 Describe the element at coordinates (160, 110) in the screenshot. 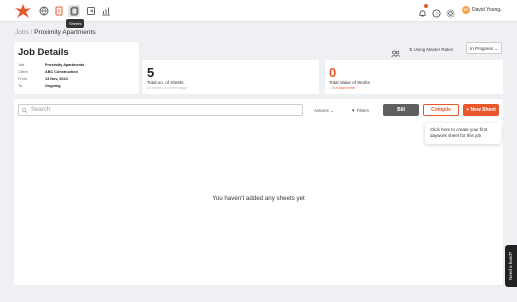

I see `search-input: Search` at that location.